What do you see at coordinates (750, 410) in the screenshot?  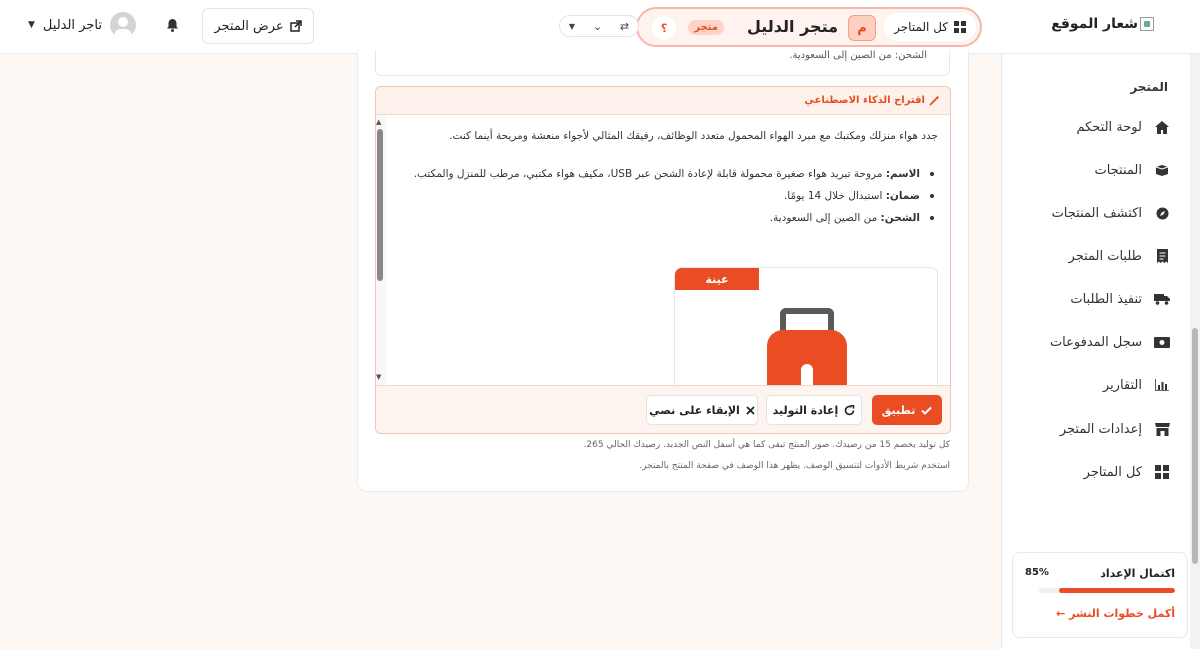 I see `close-icon` at bounding box center [750, 410].